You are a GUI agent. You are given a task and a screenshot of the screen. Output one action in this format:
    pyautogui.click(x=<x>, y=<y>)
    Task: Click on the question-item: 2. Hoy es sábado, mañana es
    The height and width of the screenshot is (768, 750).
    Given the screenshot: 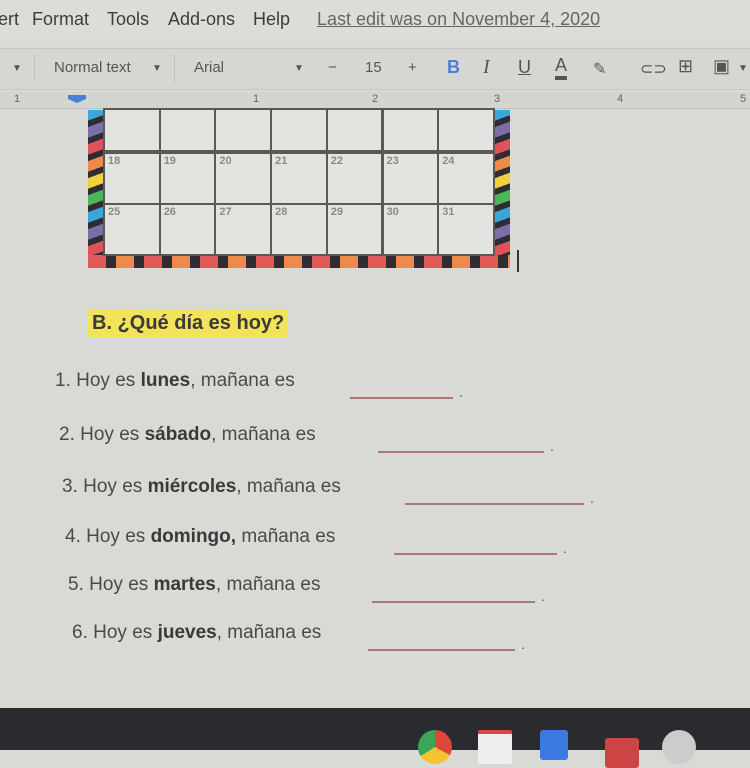 What is the action you would take?
    pyautogui.click(x=187, y=435)
    